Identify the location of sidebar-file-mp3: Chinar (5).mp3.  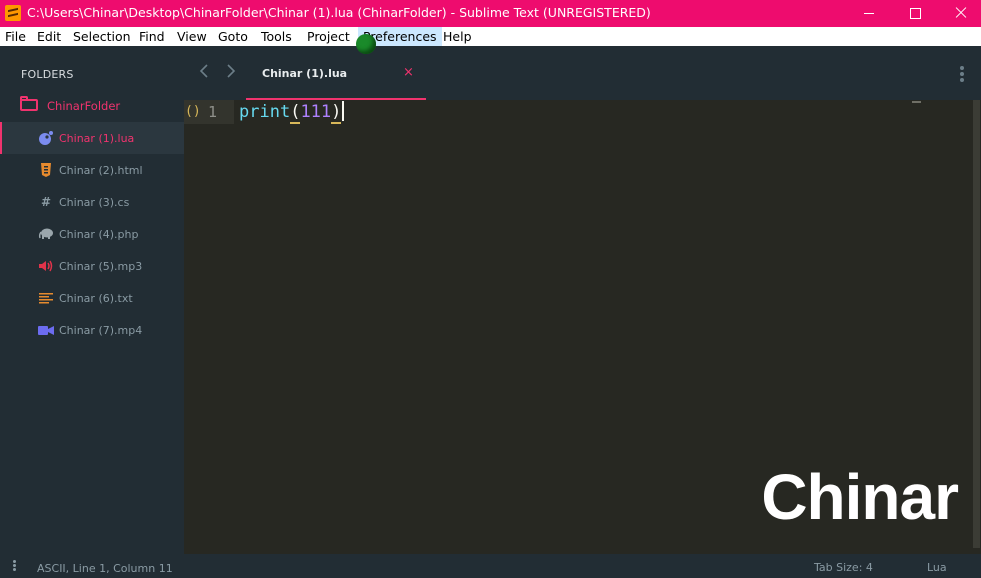
(92, 266).